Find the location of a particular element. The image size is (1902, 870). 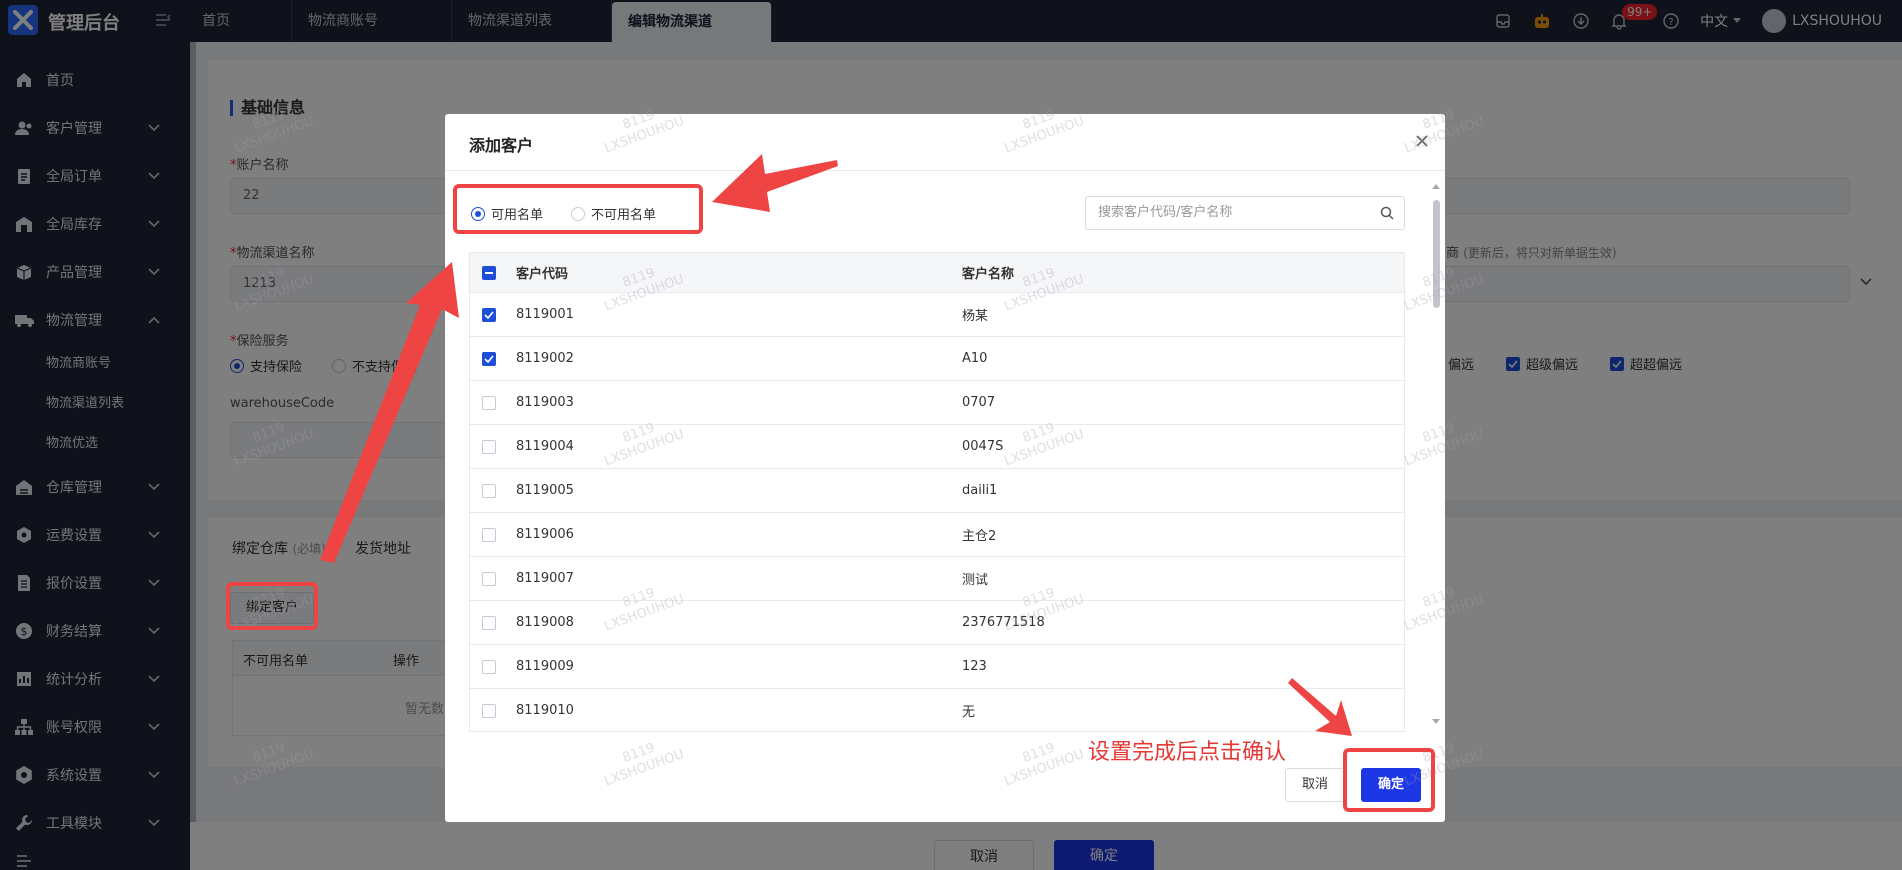

arrow-to-ok is located at coordinates (1320, 707).